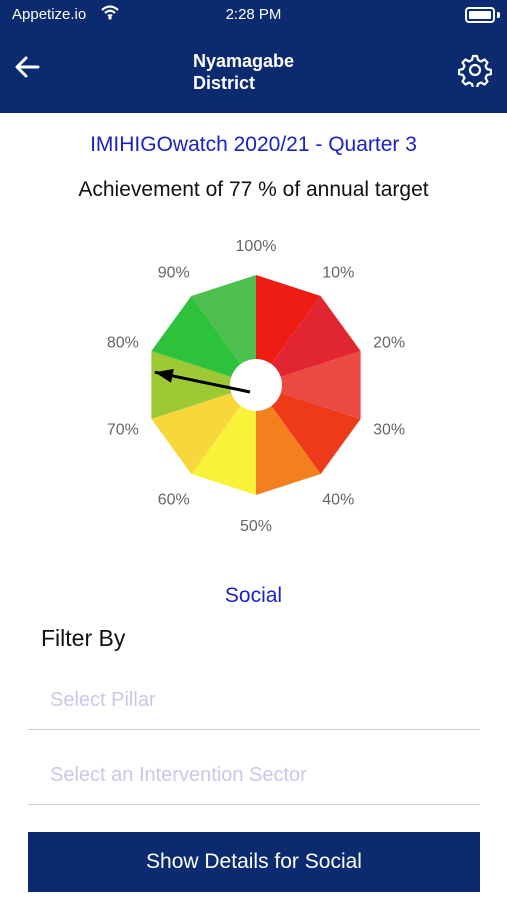 The height and width of the screenshot is (900, 507). What do you see at coordinates (389, 429) in the screenshot?
I see `gauge-tick-label: 30%` at bounding box center [389, 429].